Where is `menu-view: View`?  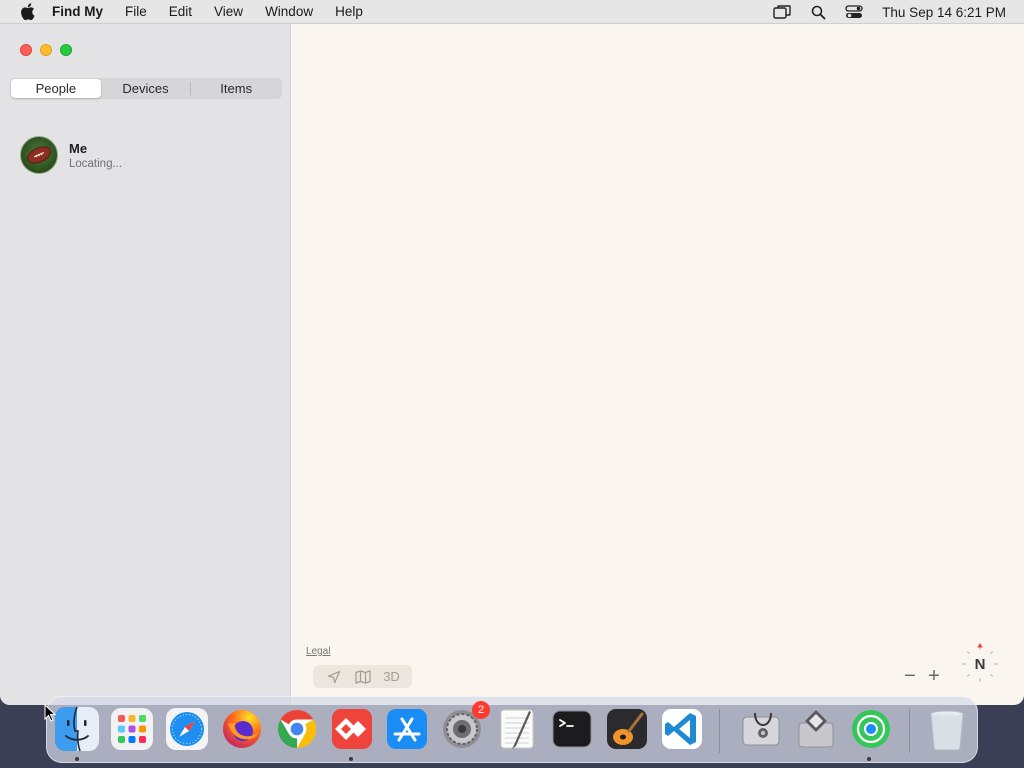 menu-view: View is located at coordinates (228, 11).